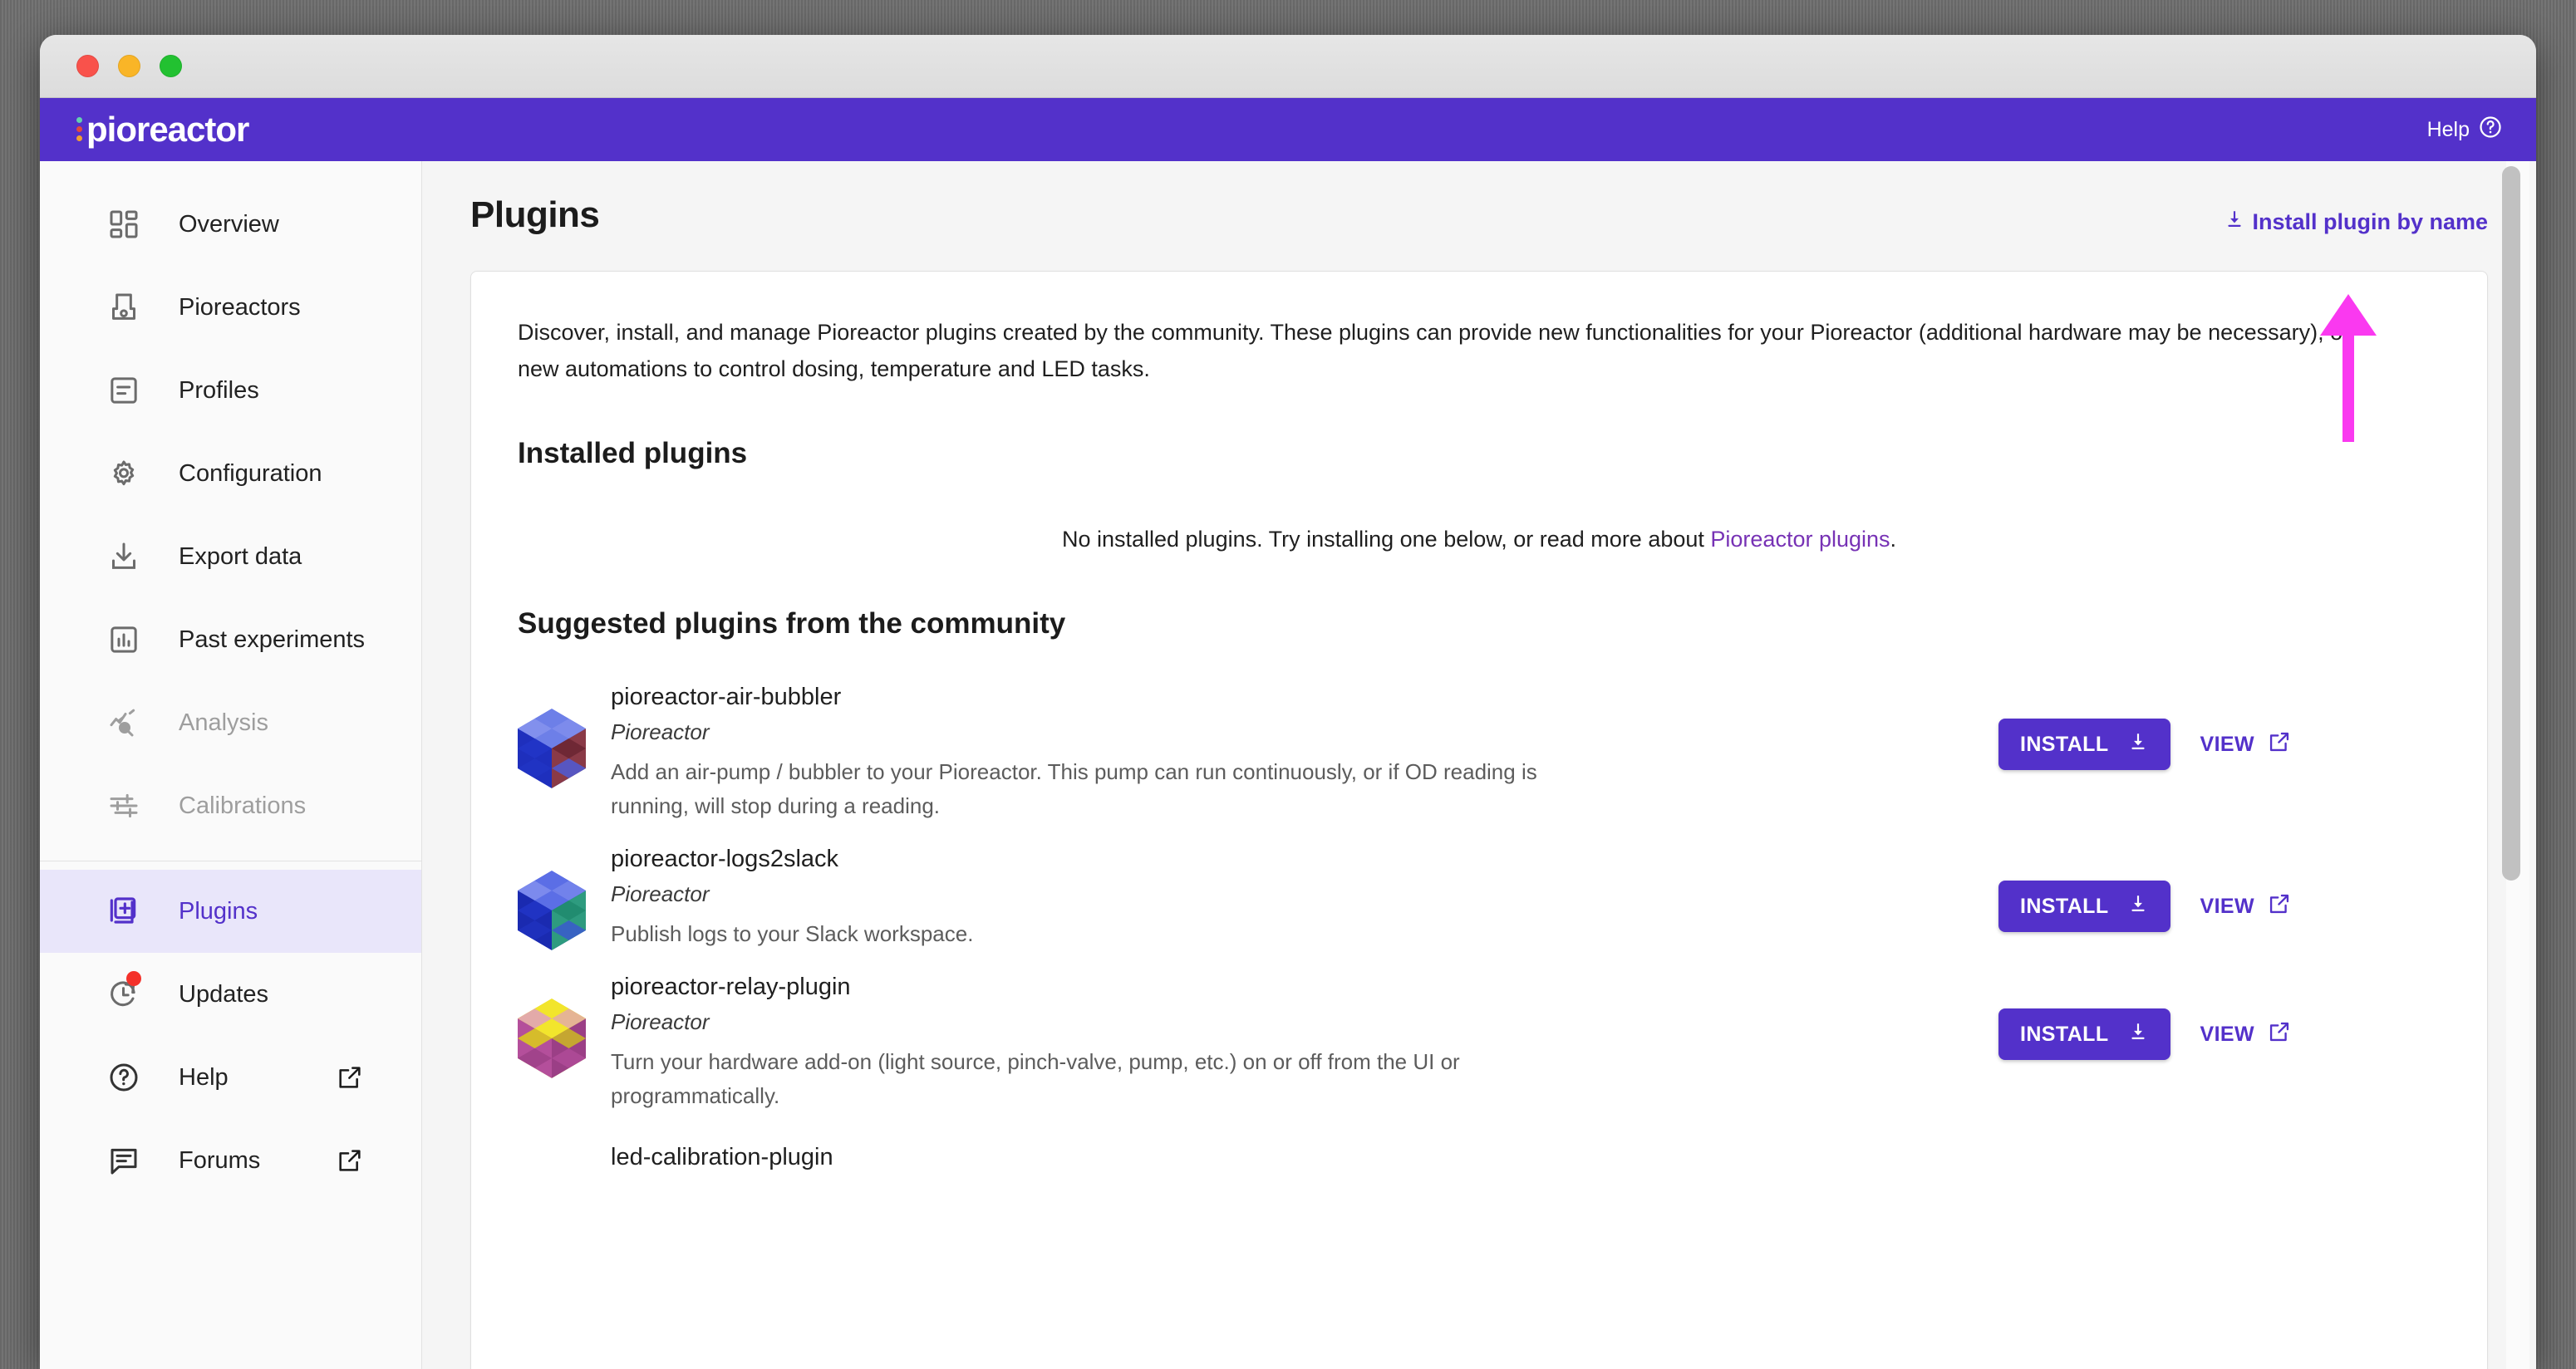 The height and width of the screenshot is (1369, 2576). I want to click on install-by-name-link: Install plugin by name, so click(2356, 223).